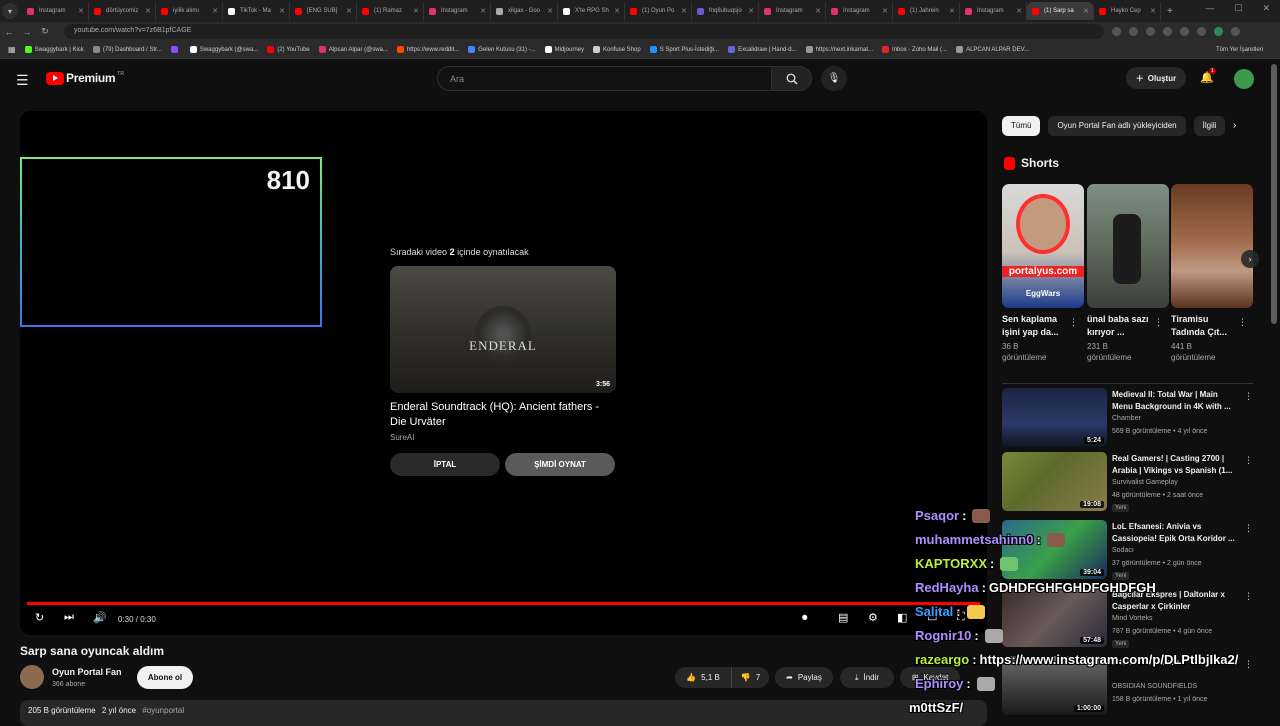  Describe the element at coordinates (1021, 126) in the screenshot. I see `filter-chip: Tümü` at that location.